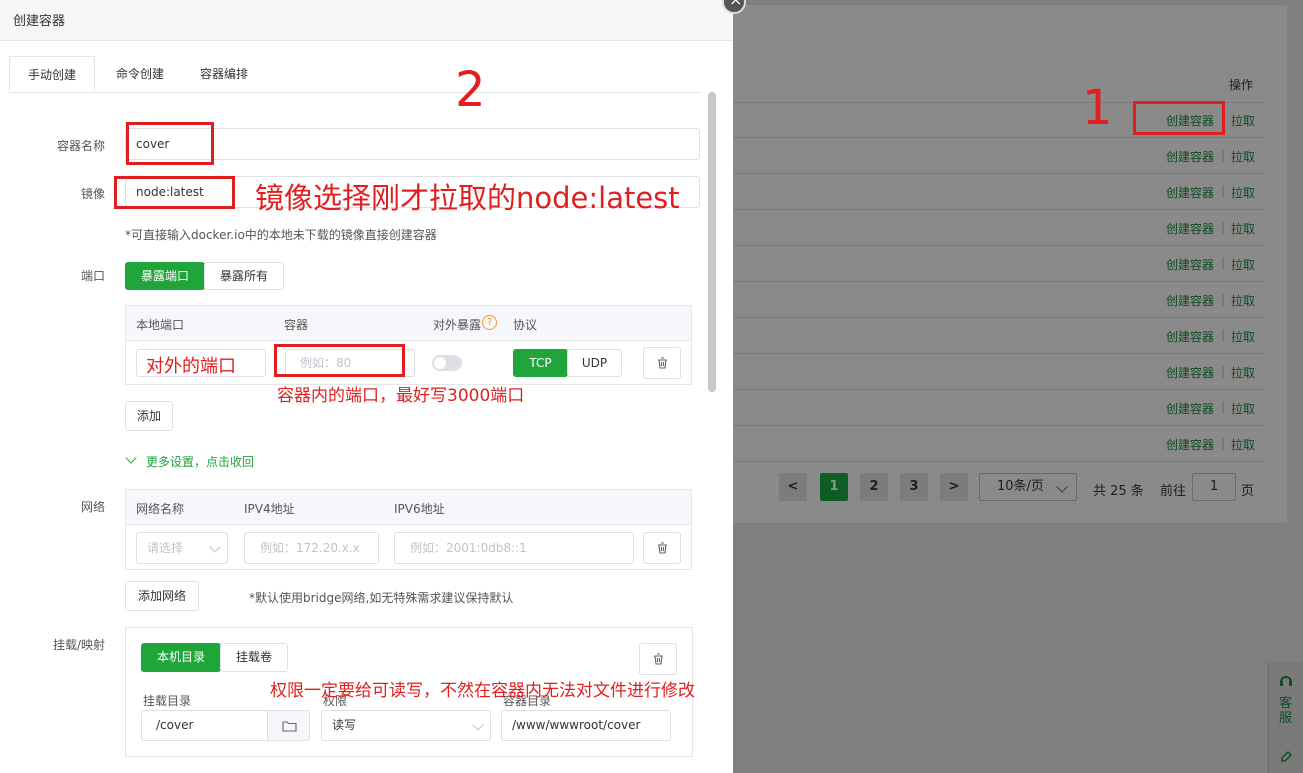 The height and width of the screenshot is (773, 1303). I want to click on col-ipv4: IPV4地址, so click(269, 509).